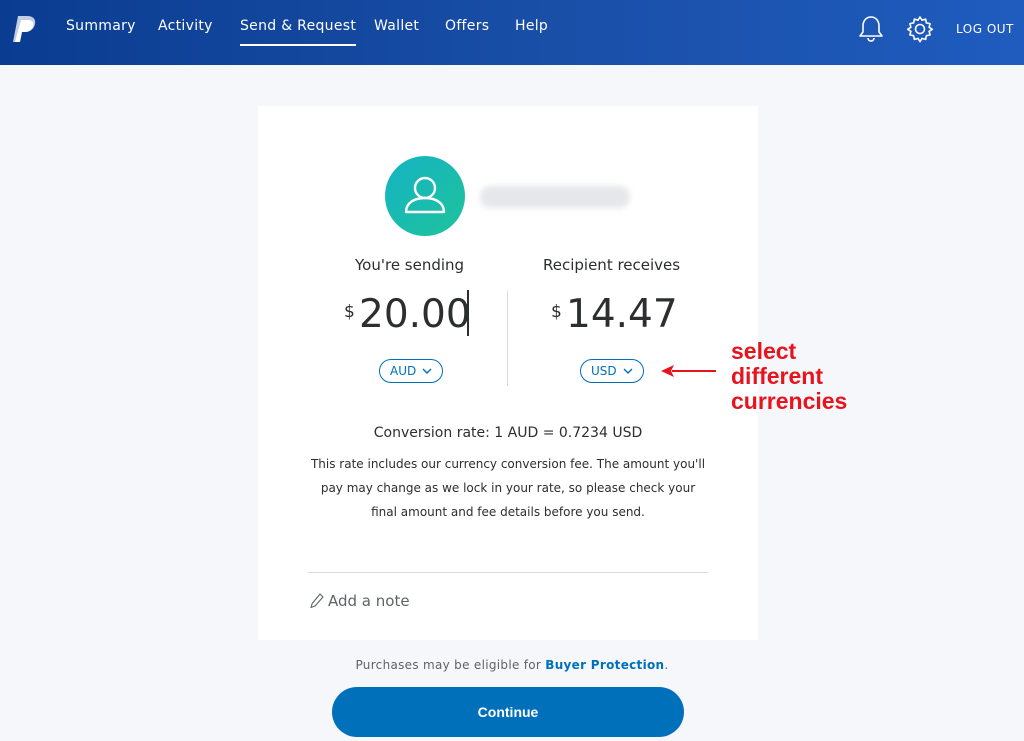 The width and height of the screenshot is (1024, 741). I want to click on annotation-line: select, so click(764, 351).